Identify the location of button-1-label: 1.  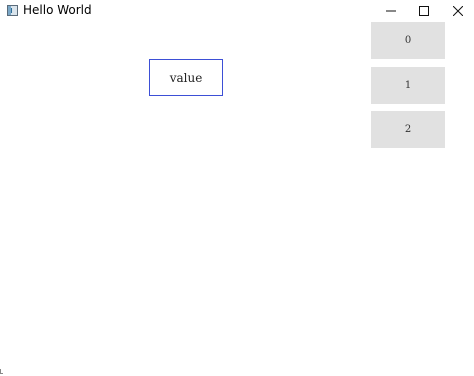
(408, 85).